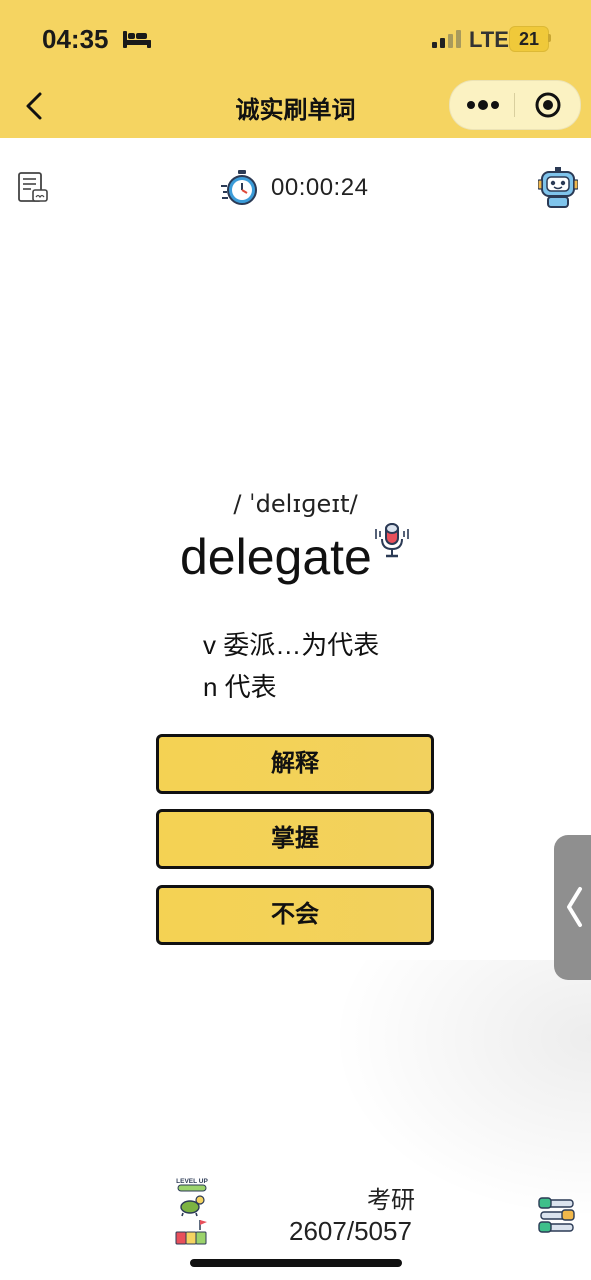  I want to click on microphone-icon, so click(392, 541).